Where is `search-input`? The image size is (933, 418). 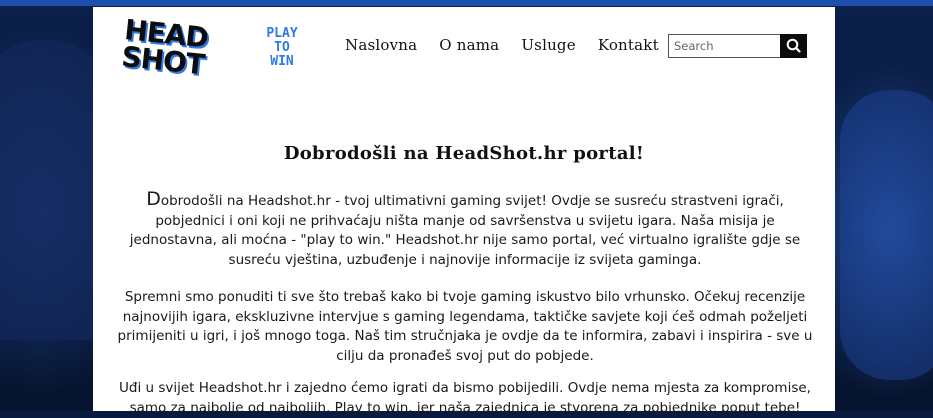
search-input is located at coordinates (724, 46).